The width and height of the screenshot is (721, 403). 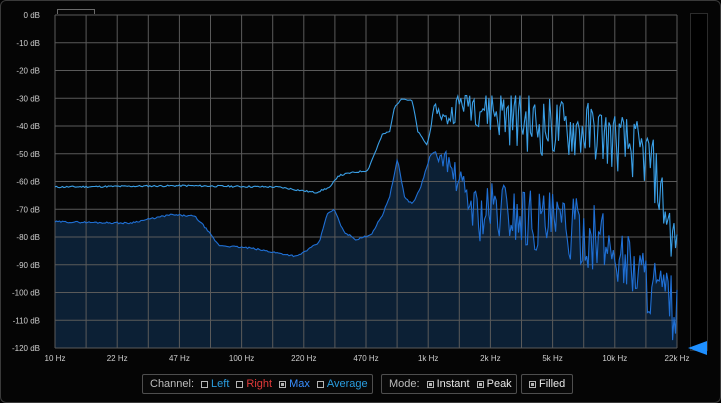 What do you see at coordinates (220, 384) in the screenshot?
I see `left-label: Left` at bounding box center [220, 384].